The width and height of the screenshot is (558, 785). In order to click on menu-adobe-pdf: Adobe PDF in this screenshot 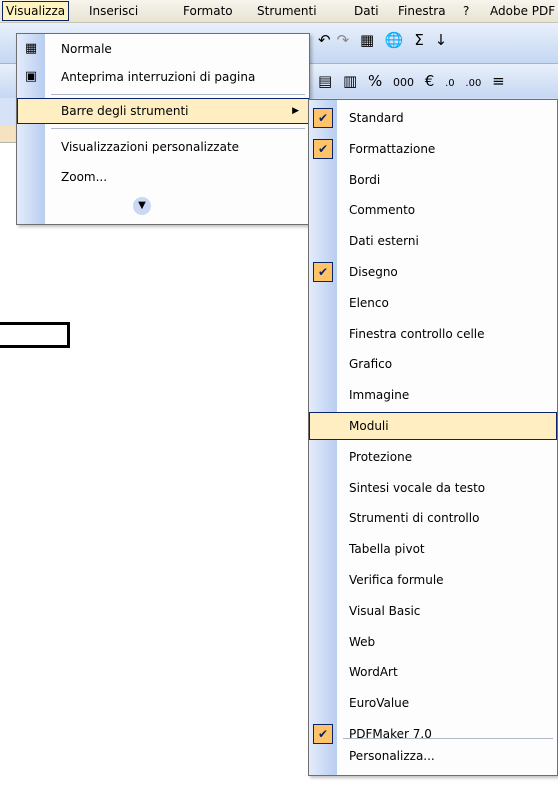, I will do `click(522, 11)`.